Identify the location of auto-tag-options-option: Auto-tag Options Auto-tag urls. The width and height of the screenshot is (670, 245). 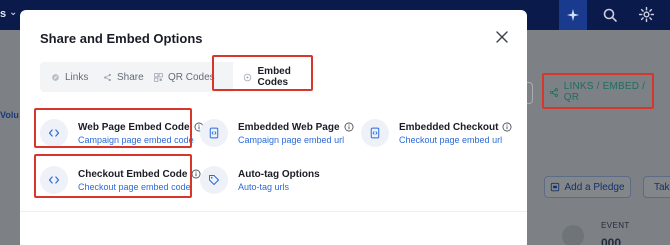
(260, 180).